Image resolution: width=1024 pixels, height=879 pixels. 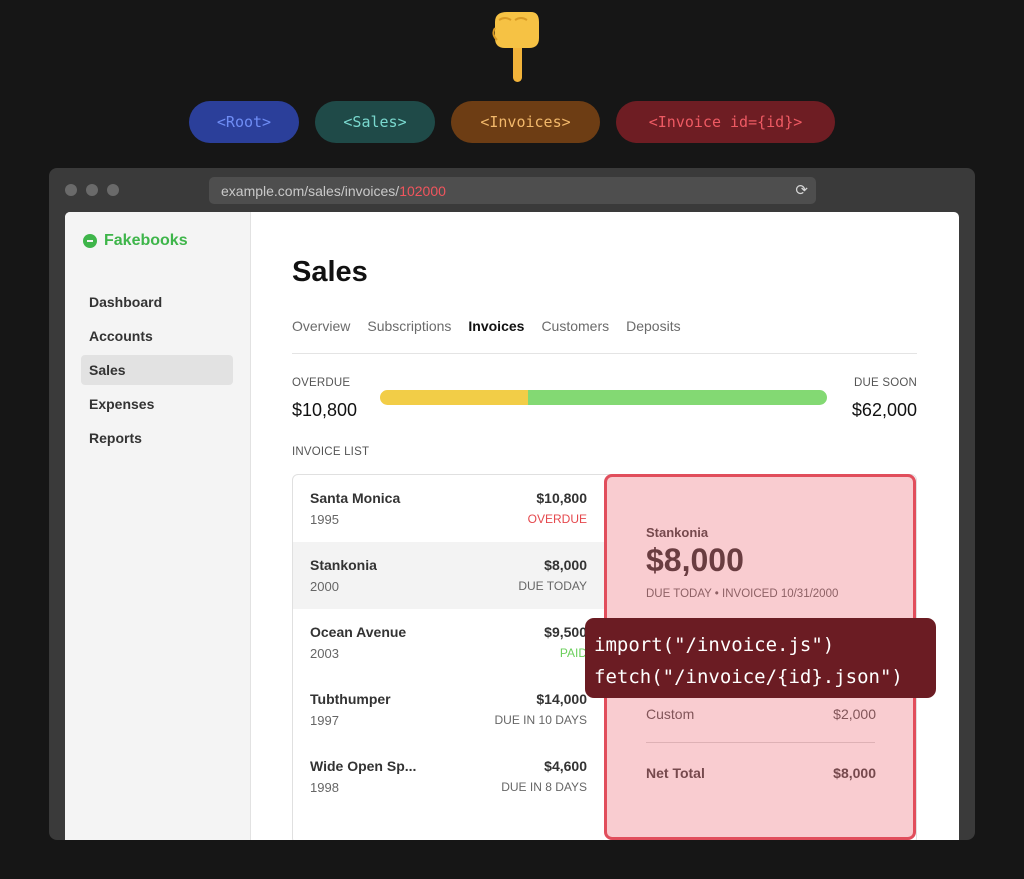 What do you see at coordinates (71, 190) in the screenshot?
I see `window-close-dot` at bounding box center [71, 190].